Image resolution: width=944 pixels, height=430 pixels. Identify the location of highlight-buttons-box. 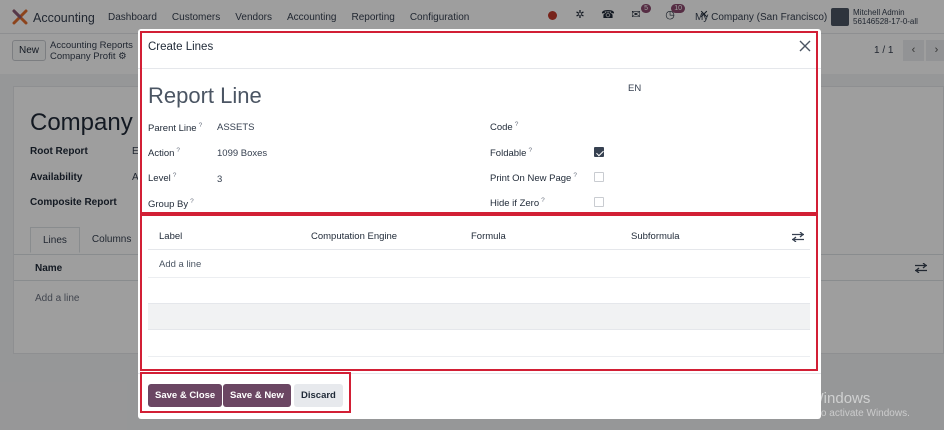
(245, 392).